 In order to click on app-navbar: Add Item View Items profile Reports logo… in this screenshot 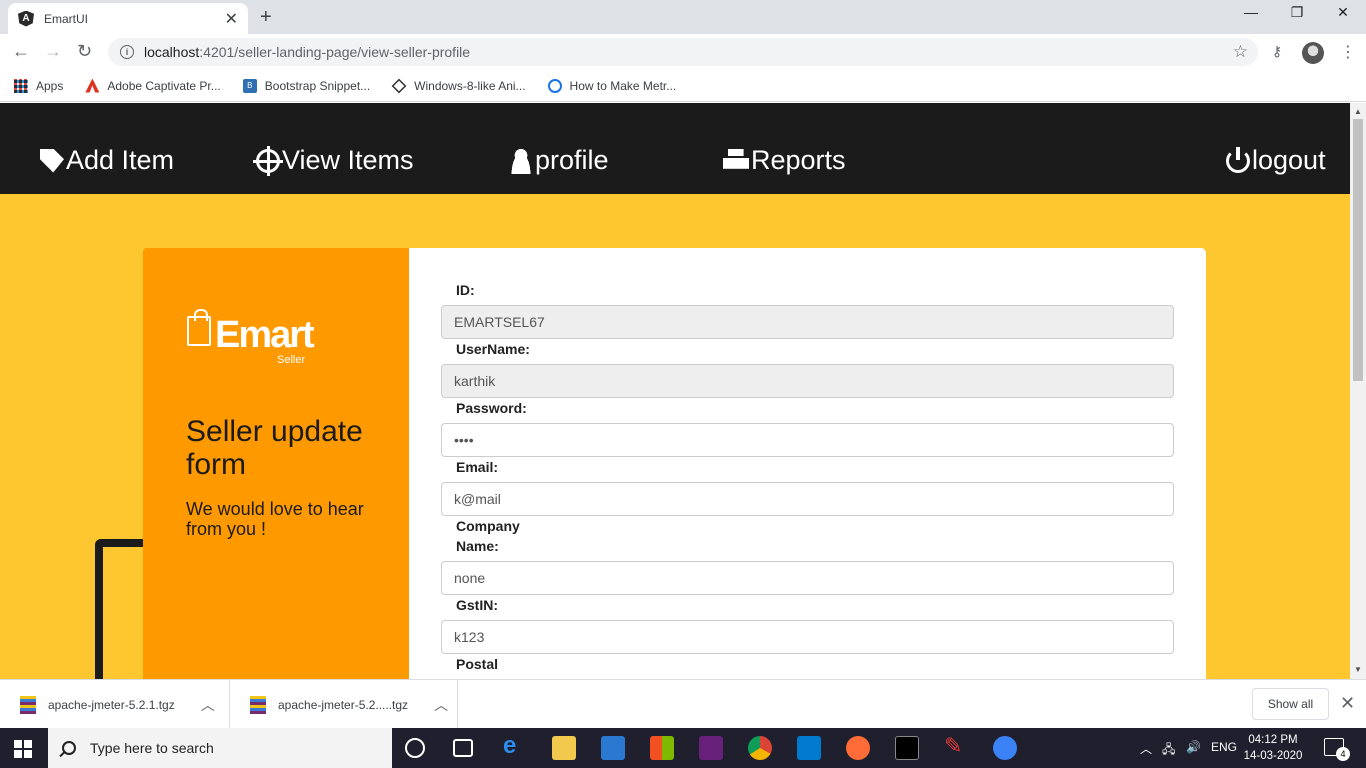, I will do `click(675, 148)`.